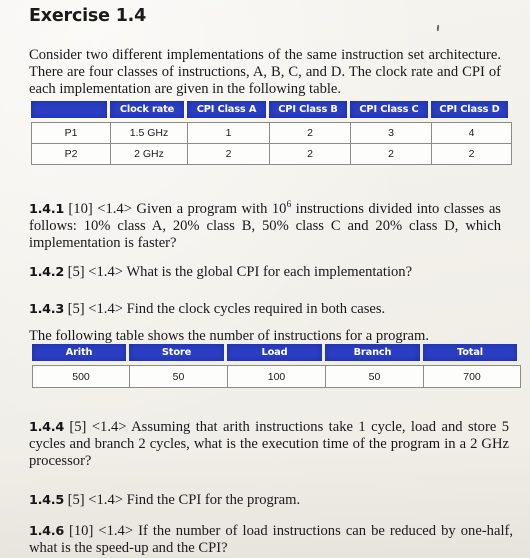  What do you see at coordinates (78, 426) in the screenshot?
I see `question-1-4-4-points: [5]` at bounding box center [78, 426].